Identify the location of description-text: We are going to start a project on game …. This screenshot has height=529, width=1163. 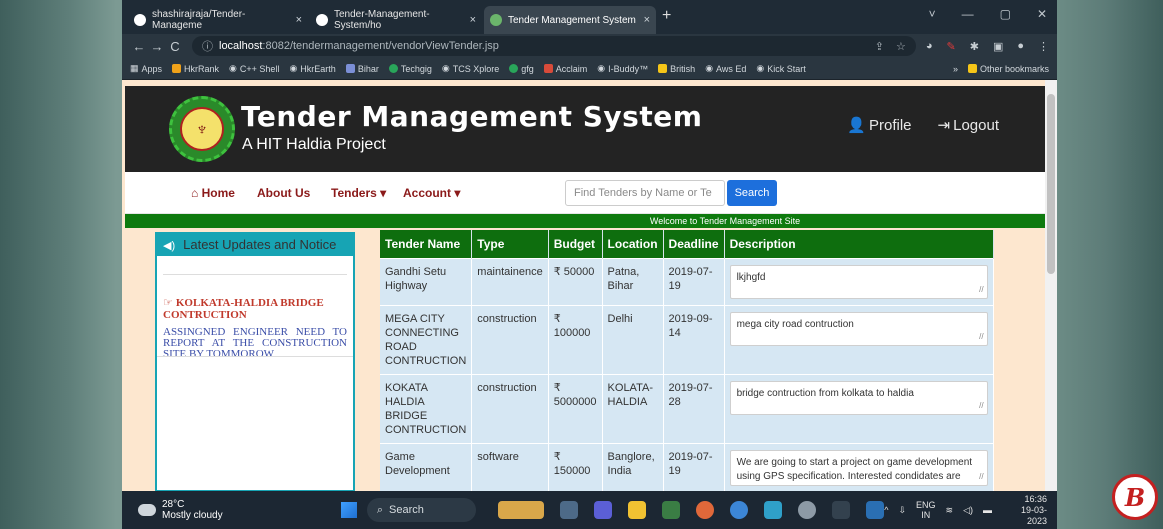
(854, 469).